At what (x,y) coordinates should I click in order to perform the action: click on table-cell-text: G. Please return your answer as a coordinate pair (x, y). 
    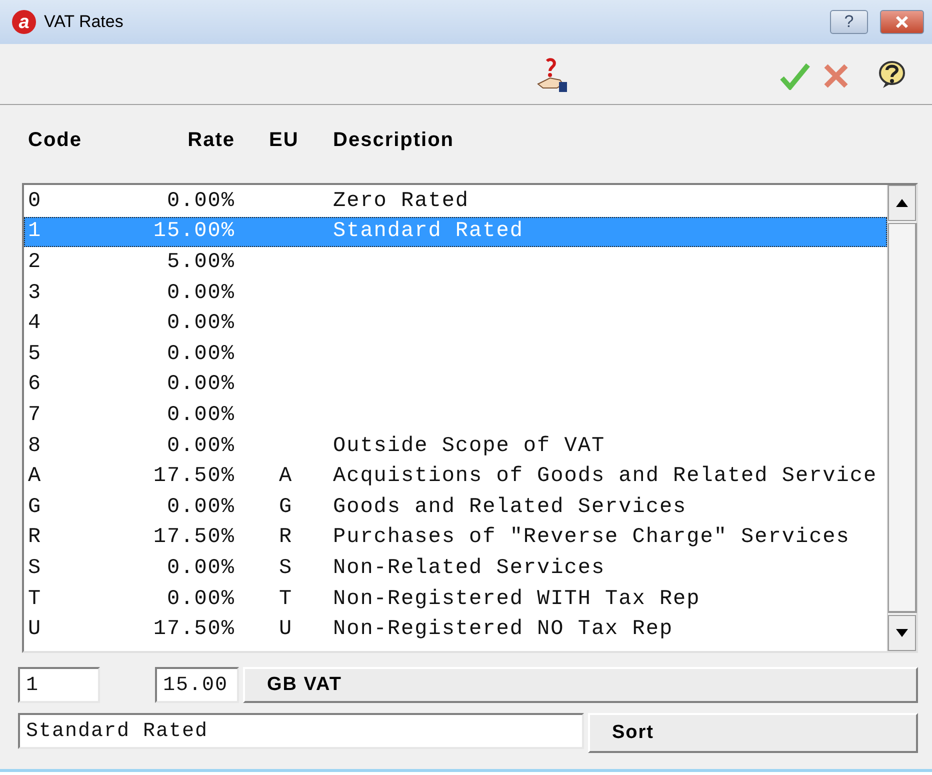
    Looking at the image, I should click on (285, 507).